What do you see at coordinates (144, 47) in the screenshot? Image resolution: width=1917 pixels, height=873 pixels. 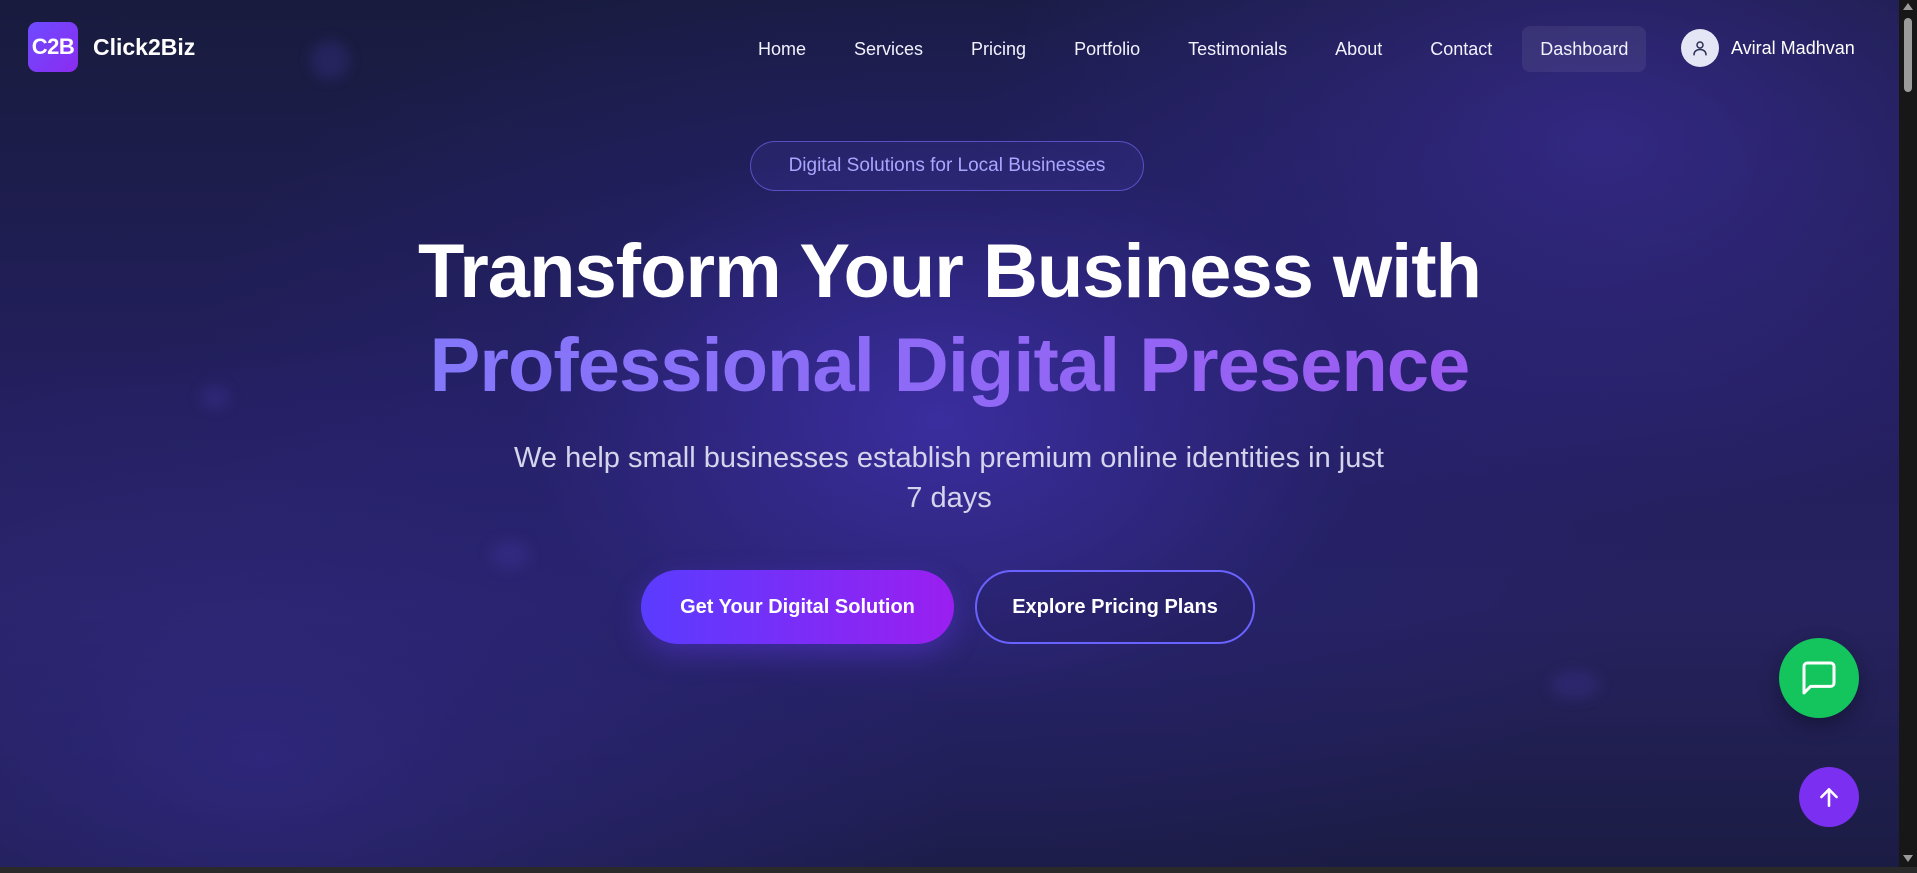 I see `brand-name: Click2Biz` at bounding box center [144, 47].